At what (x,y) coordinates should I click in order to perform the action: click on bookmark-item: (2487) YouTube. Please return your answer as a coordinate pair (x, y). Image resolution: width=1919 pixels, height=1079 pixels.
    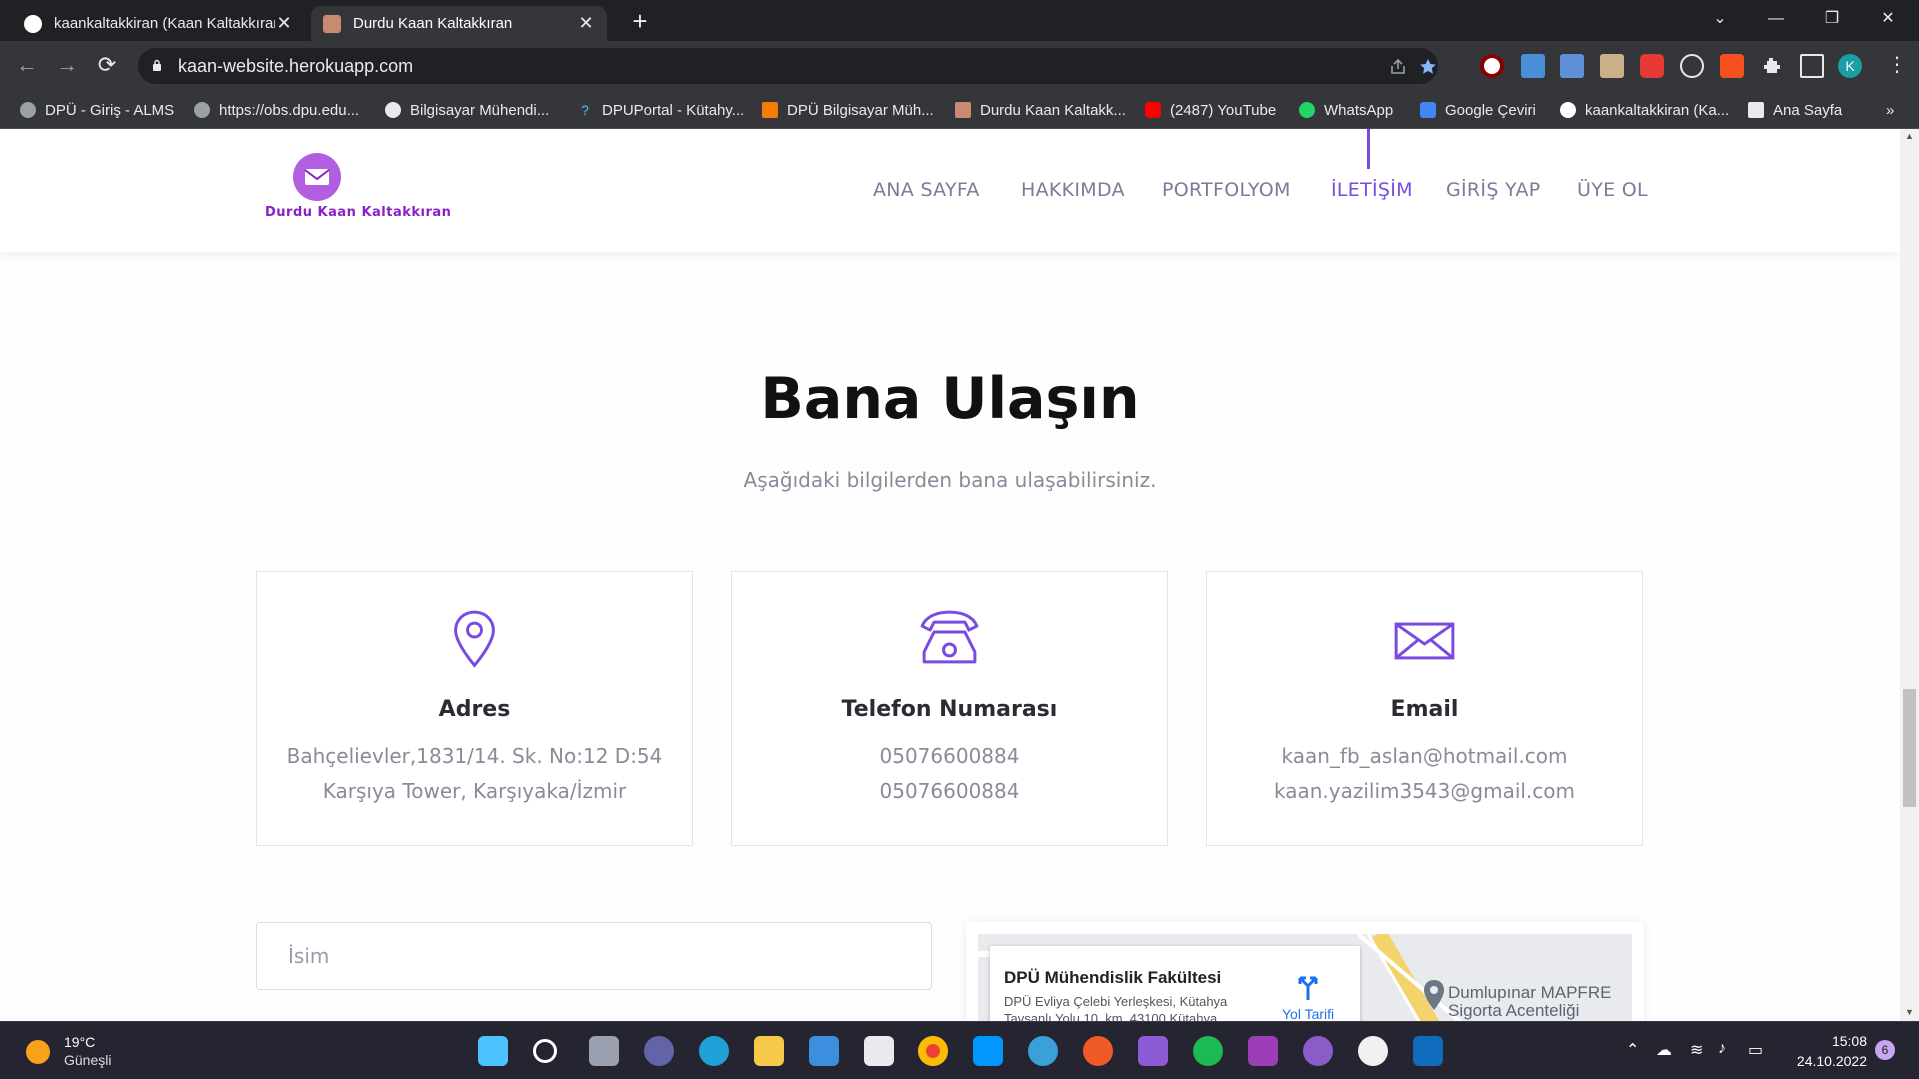
    Looking at the image, I should click on (1210, 110).